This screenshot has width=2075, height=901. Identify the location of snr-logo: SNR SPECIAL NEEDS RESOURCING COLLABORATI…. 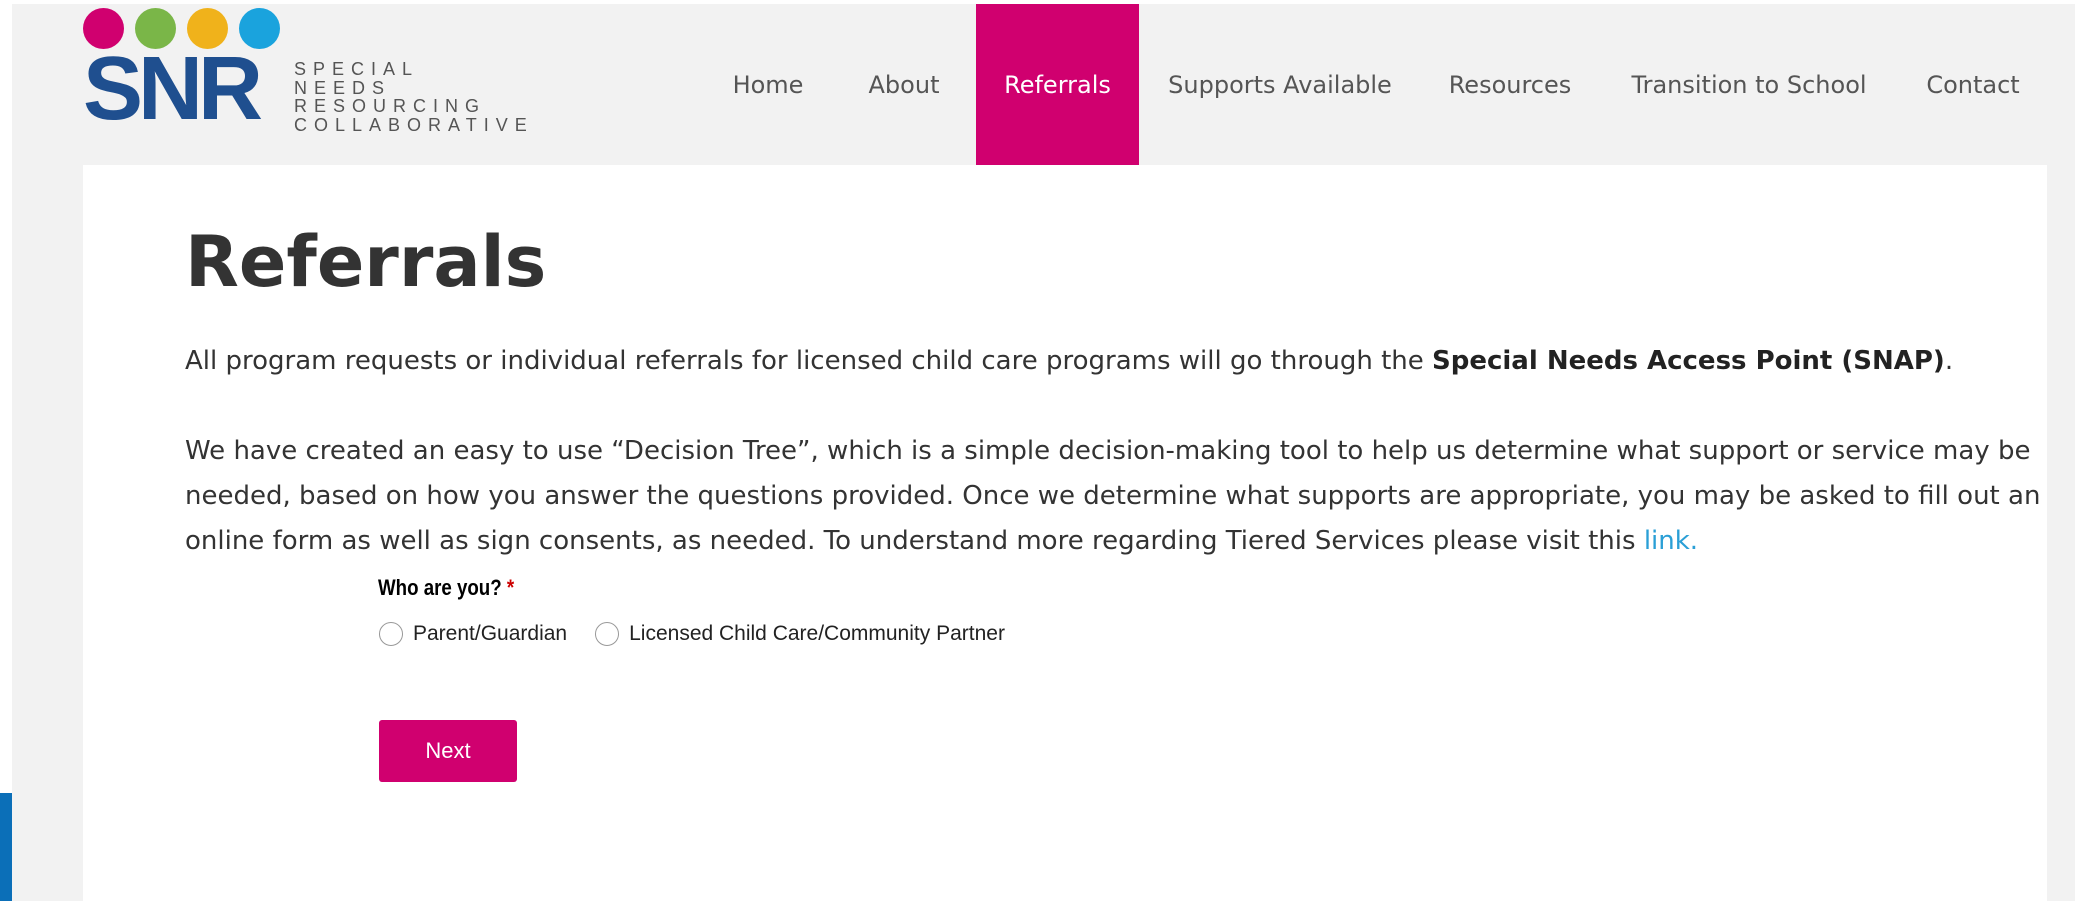
(313, 73).